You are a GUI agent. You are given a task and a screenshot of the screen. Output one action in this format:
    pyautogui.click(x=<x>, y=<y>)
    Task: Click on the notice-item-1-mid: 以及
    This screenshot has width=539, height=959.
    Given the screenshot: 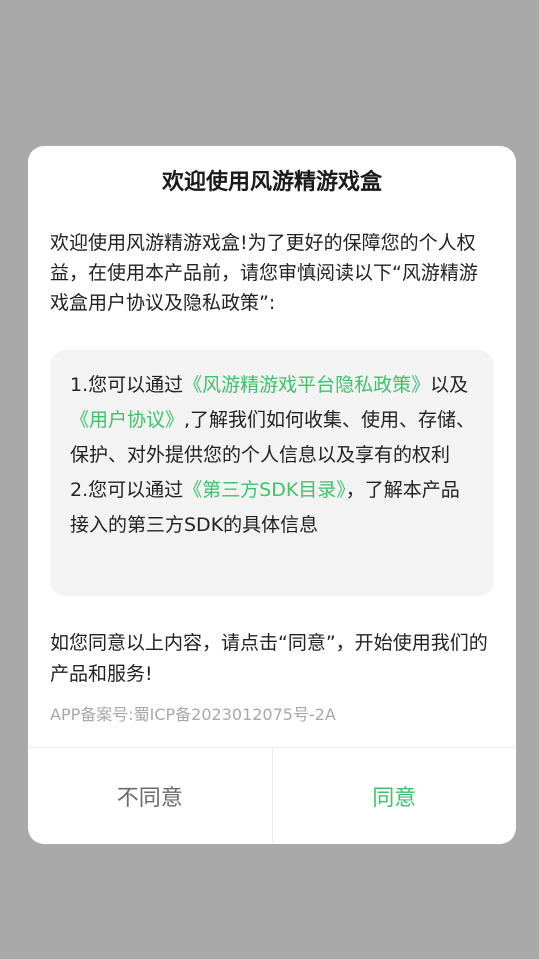 What is the action you would take?
    pyautogui.click(x=449, y=385)
    